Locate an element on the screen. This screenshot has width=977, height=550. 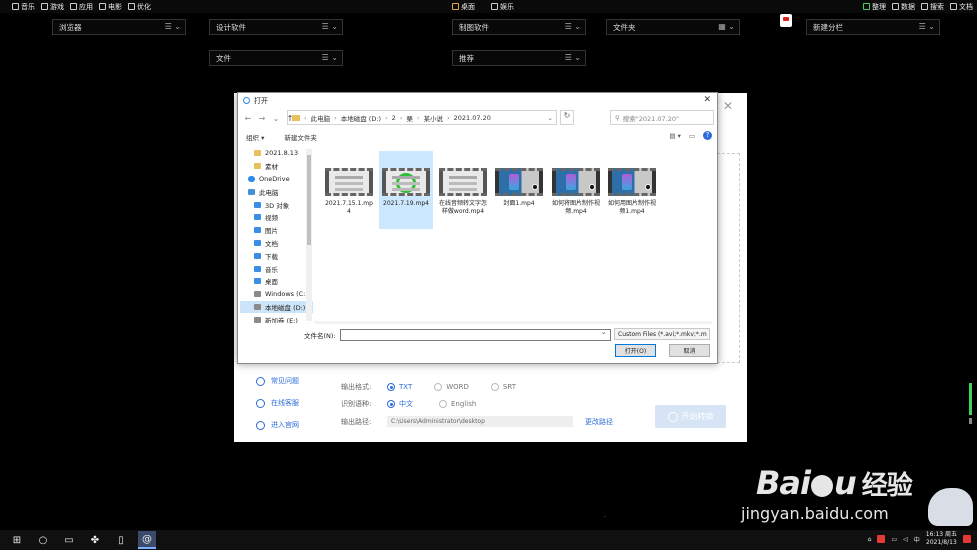
breadcrumb-item: 本地磁盘 (D:) is located at coordinates (361, 118).